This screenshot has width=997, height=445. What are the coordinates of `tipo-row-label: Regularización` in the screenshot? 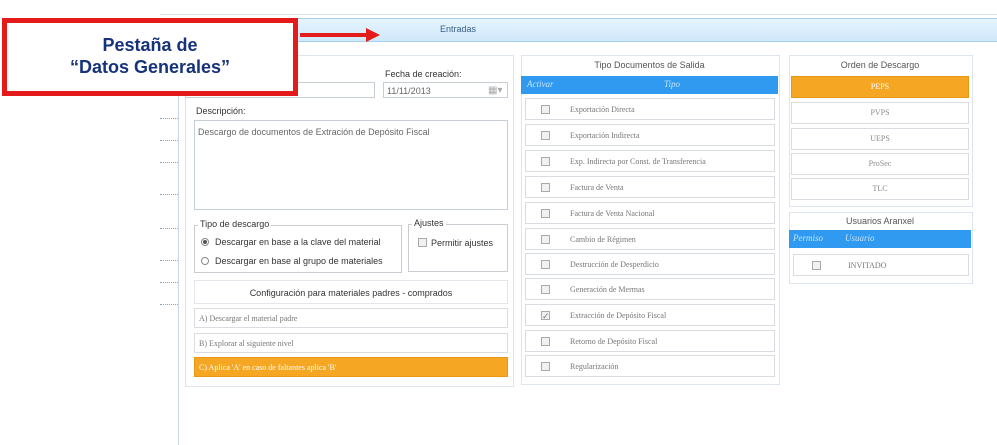 It's located at (594, 366).